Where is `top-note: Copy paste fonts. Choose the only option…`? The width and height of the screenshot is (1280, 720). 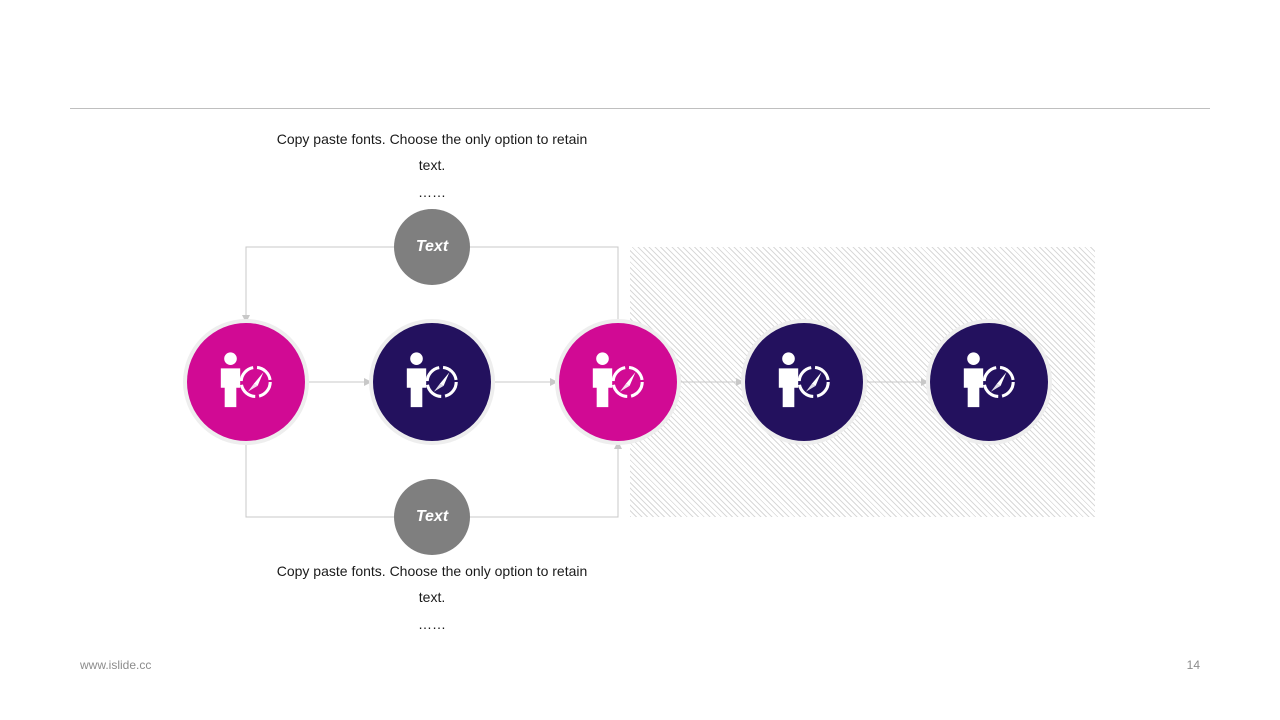 top-note: Copy paste fonts. Choose the only option… is located at coordinates (432, 166).